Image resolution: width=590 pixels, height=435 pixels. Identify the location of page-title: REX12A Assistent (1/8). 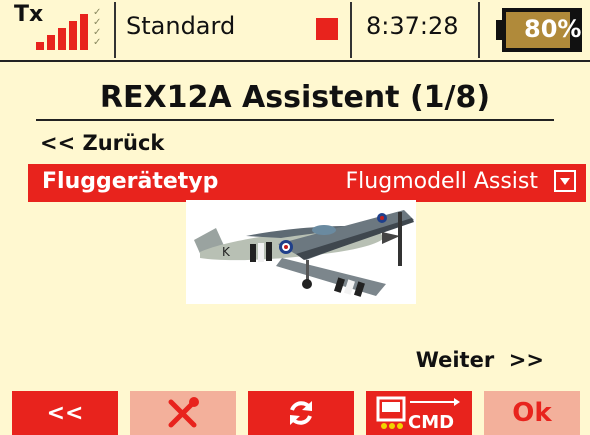
(295, 97).